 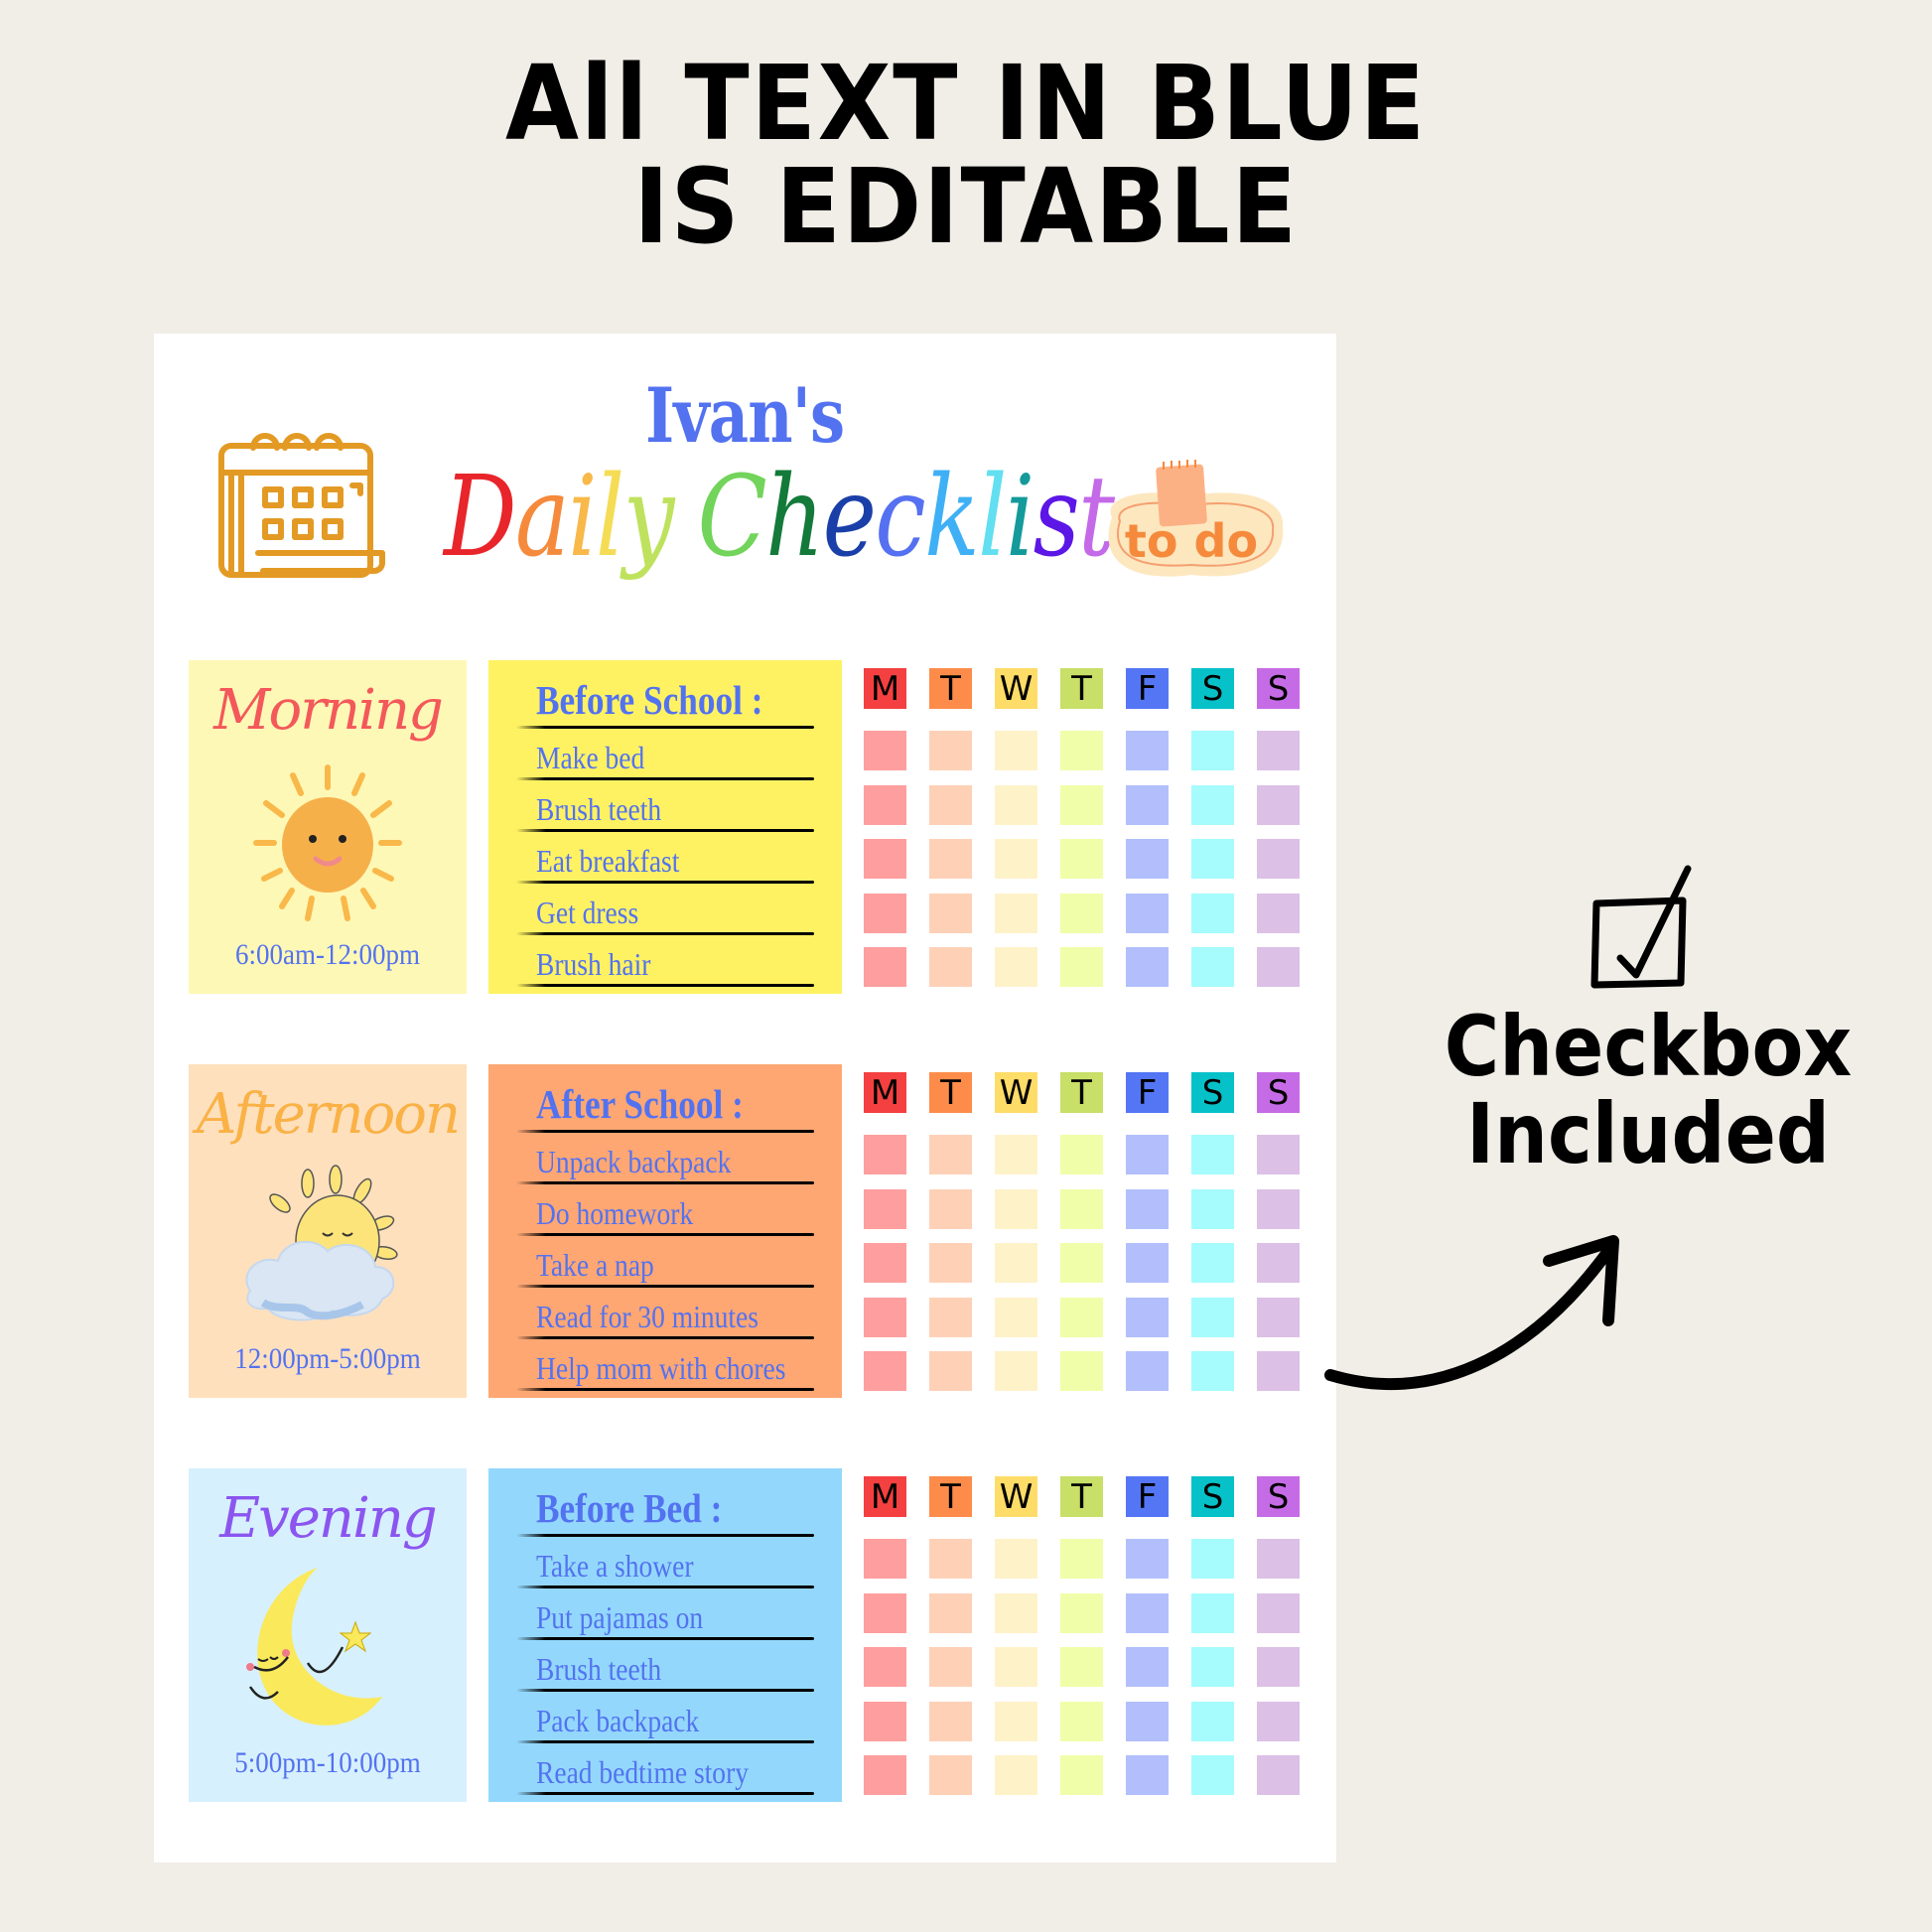 I want to click on period-time: 6:00am-12:00pm, so click(x=328, y=955).